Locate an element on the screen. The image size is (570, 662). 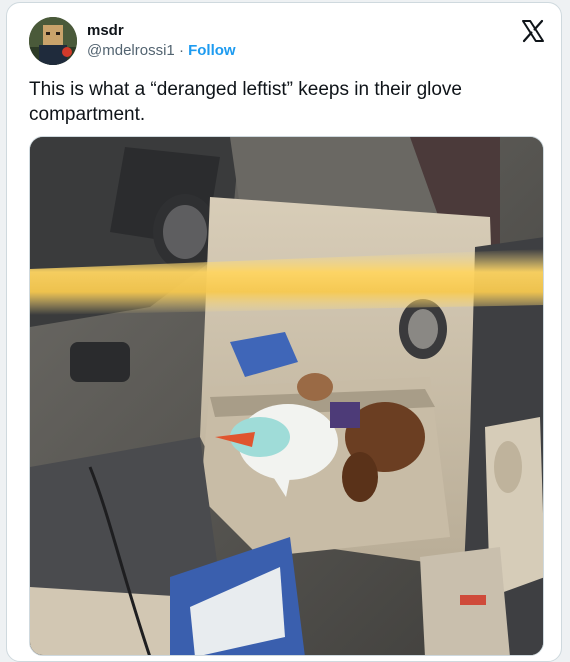
handle-row: @mdelrossi1 · Follow is located at coordinates (161, 51).